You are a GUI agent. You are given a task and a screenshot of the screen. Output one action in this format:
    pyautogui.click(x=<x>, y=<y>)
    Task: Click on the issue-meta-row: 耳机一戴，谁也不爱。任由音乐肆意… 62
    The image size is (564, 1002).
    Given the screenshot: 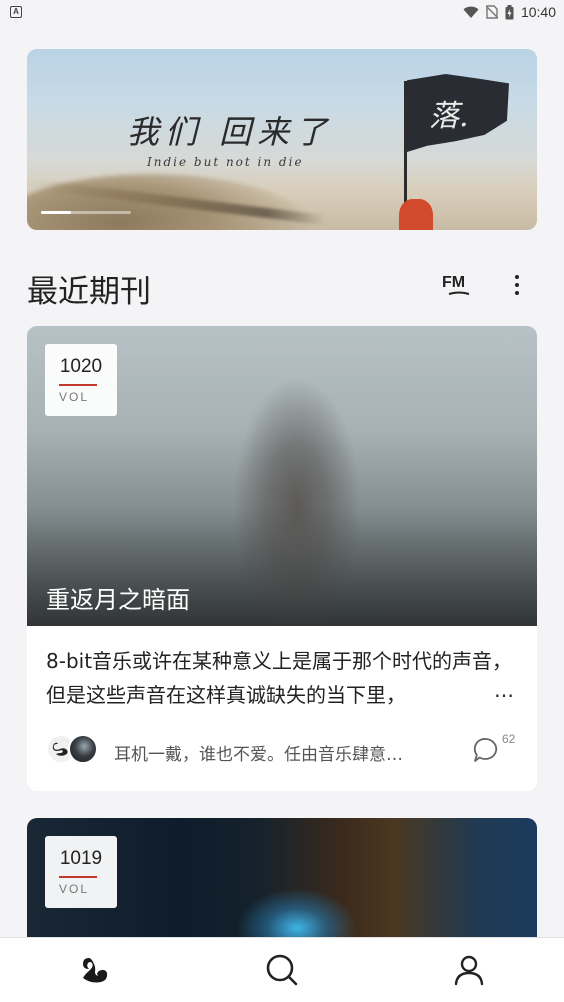 What is the action you would take?
    pyautogui.click(x=284, y=752)
    